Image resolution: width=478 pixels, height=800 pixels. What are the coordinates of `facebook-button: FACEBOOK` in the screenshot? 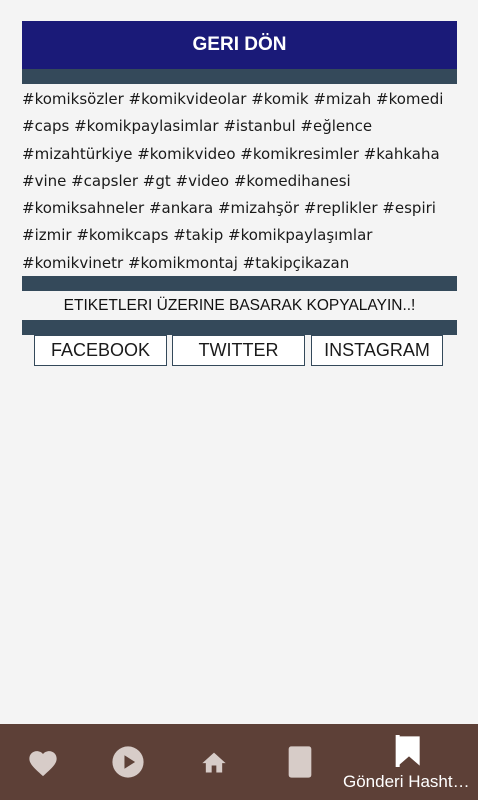 It's located at (100, 350).